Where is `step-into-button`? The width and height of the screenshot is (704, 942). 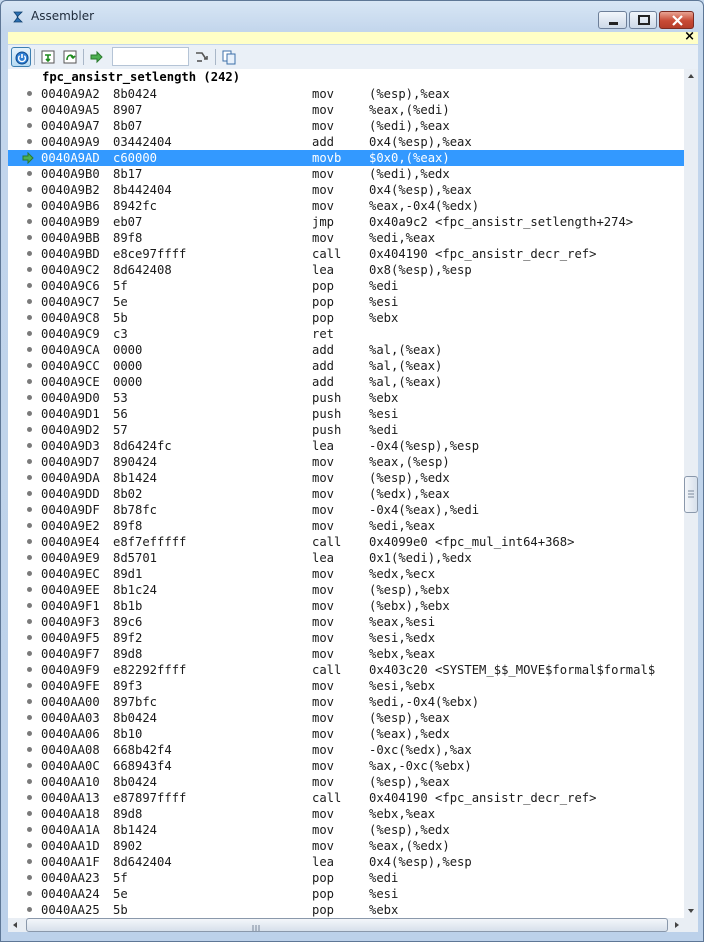
step-into-button is located at coordinates (48, 57).